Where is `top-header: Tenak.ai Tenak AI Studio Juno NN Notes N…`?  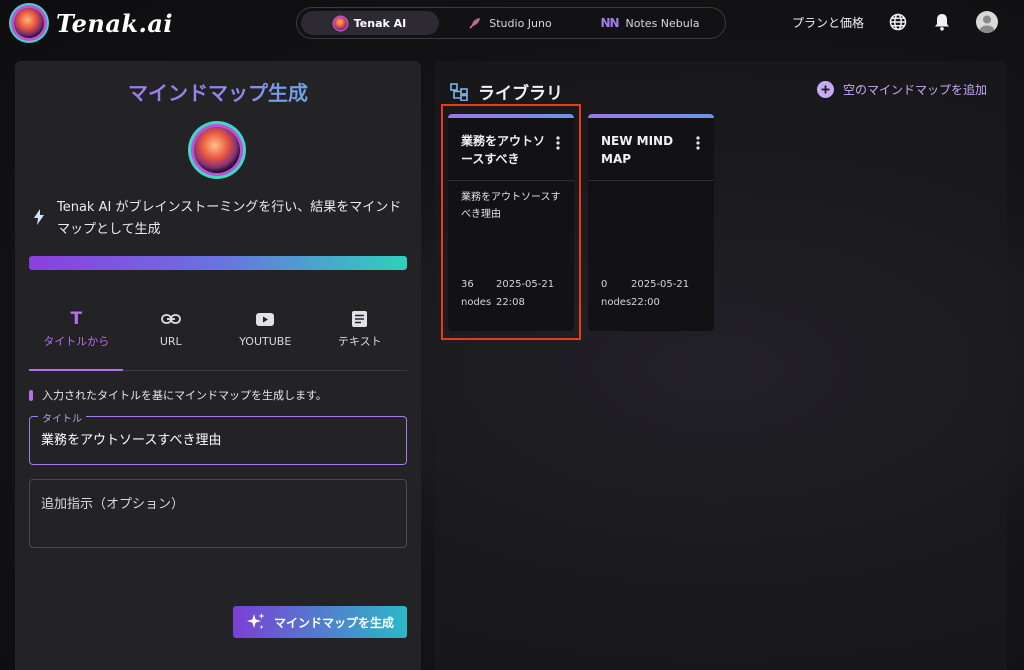 top-header: Tenak.ai Tenak AI Studio Juno NN Notes N… is located at coordinates (512, 24).